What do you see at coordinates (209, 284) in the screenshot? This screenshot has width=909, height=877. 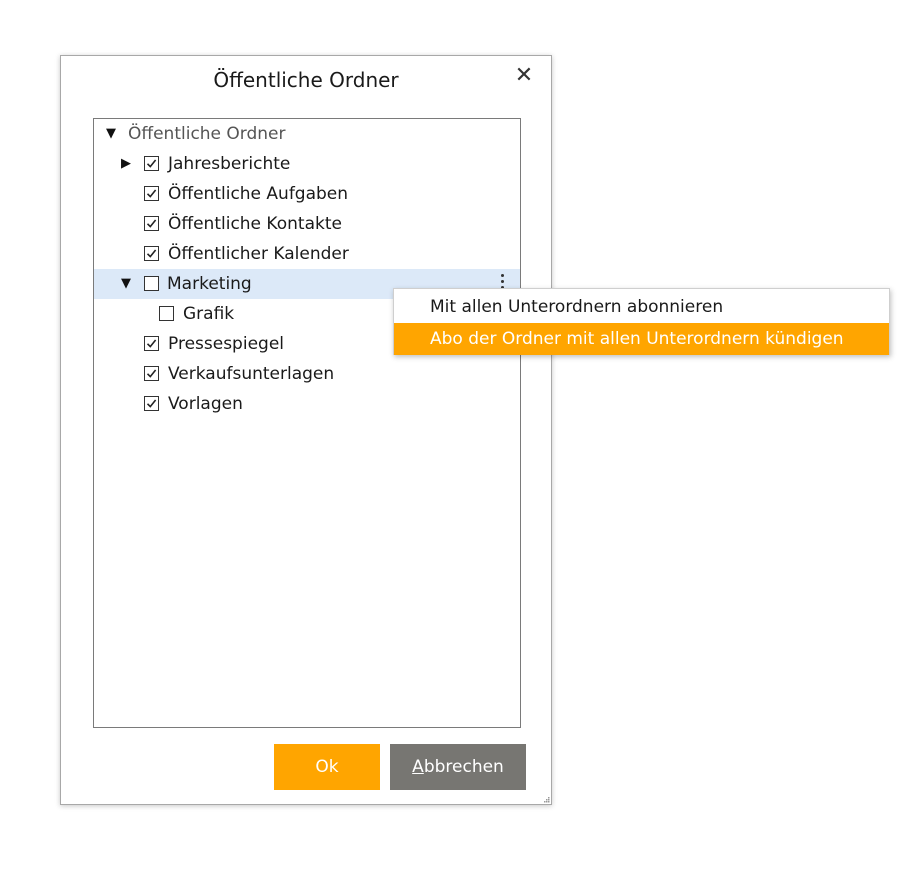 I see `tree-item-label: Marketing` at bounding box center [209, 284].